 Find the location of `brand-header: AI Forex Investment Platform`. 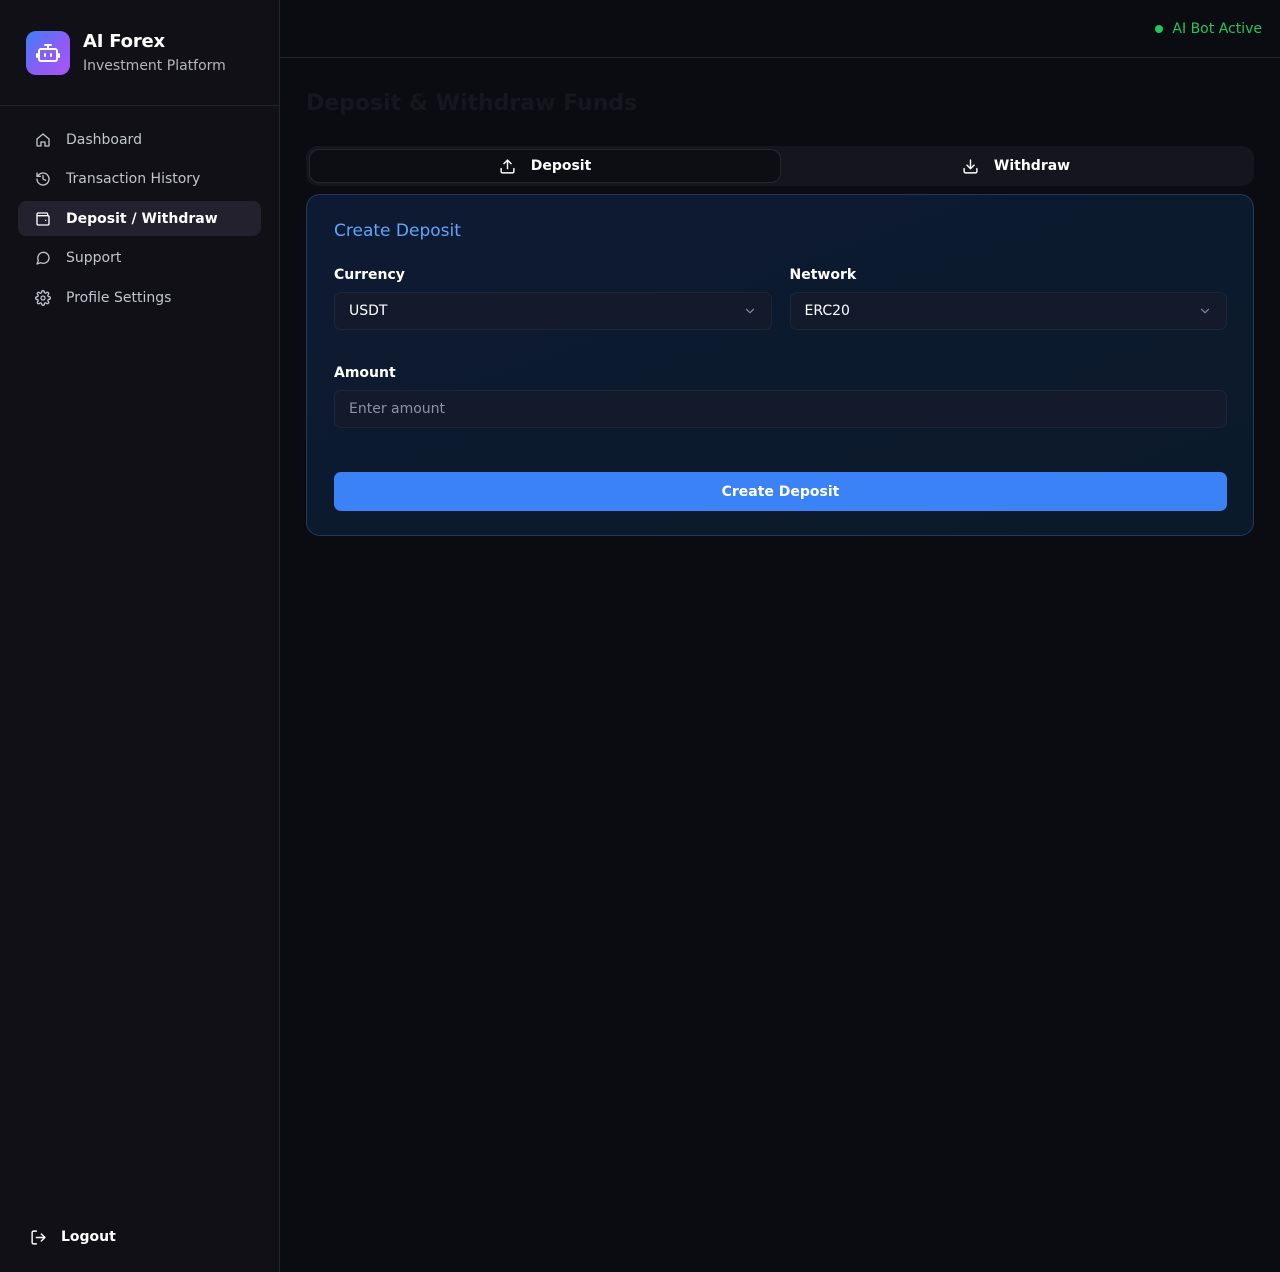

brand-header: AI Forex Investment Platform is located at coordinates (139, 53).